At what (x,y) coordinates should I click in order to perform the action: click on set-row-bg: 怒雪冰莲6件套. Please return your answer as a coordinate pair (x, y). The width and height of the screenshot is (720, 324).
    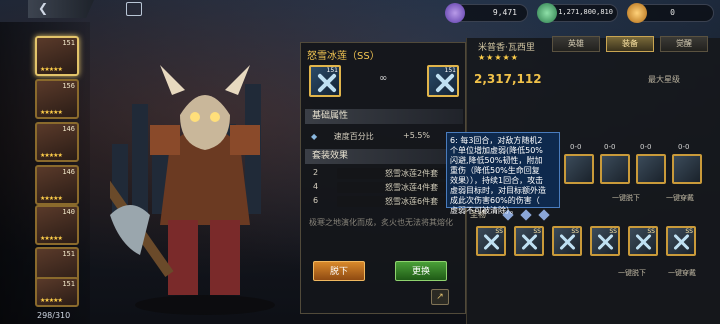
    Looking at the image, I should click on (397, 201).